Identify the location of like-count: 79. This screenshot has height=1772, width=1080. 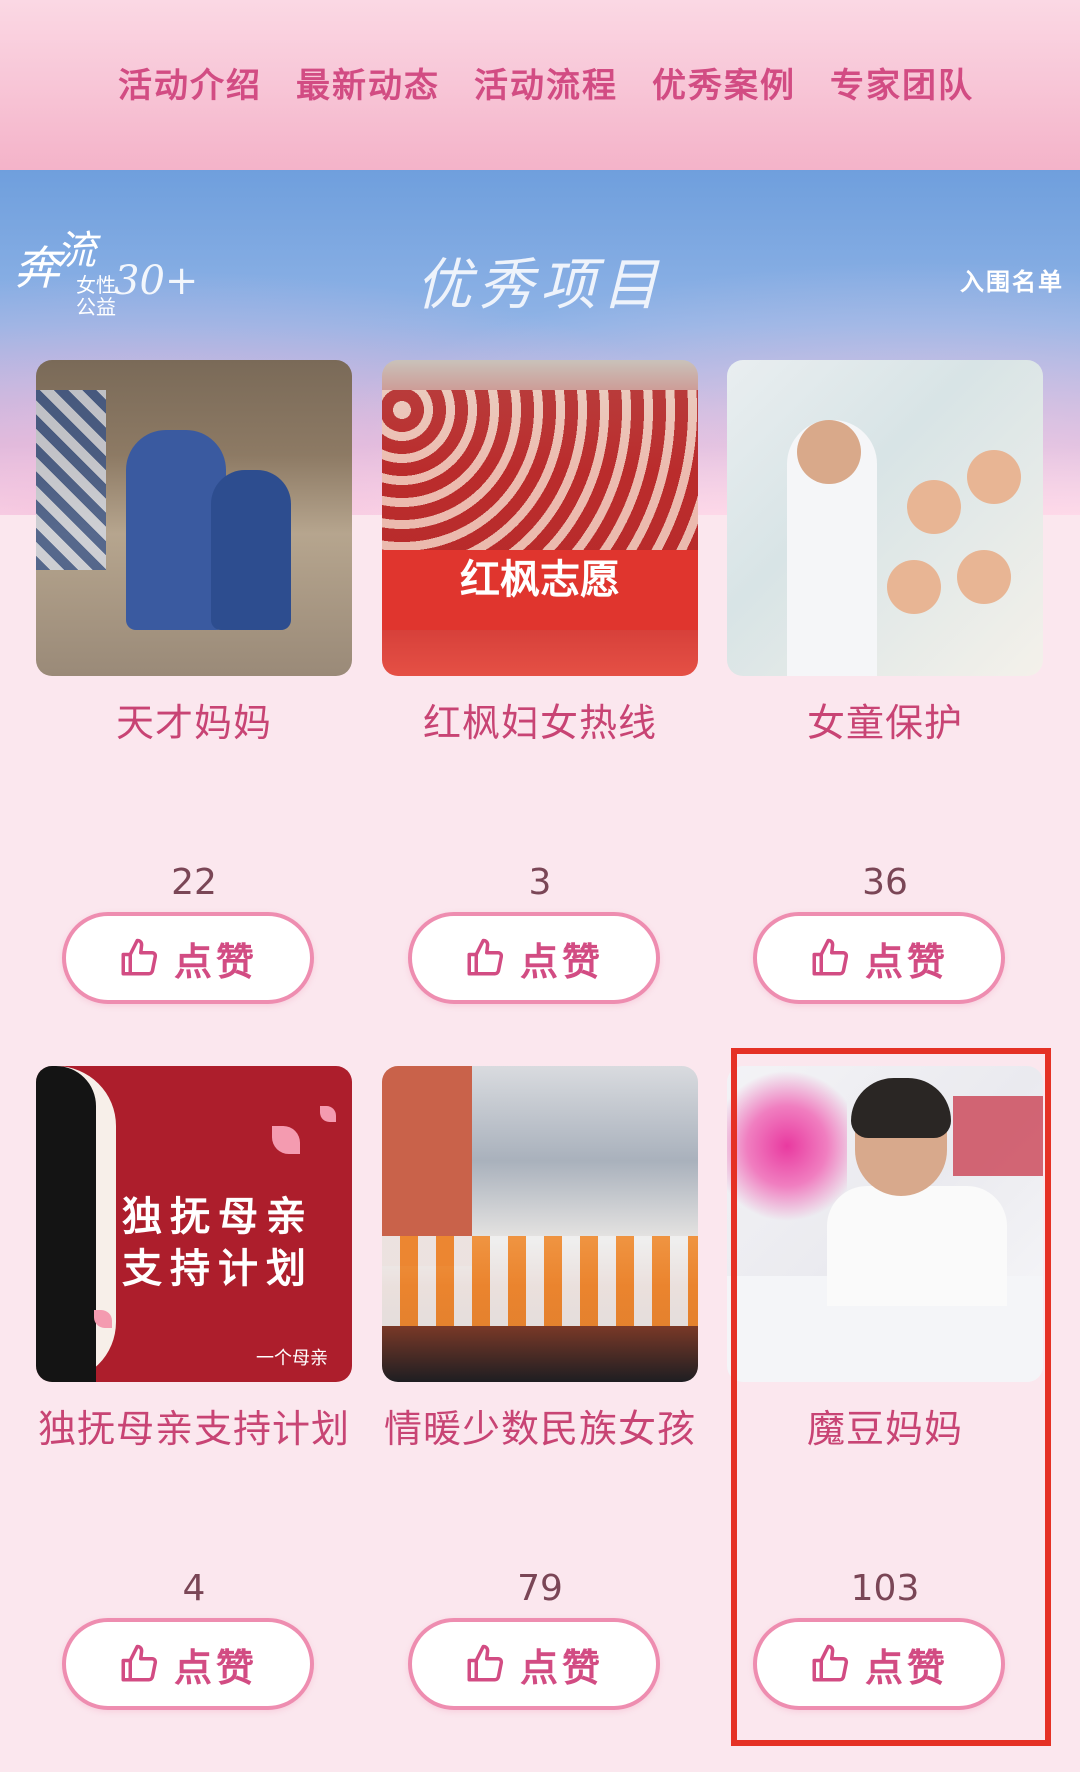
(540, 1588).